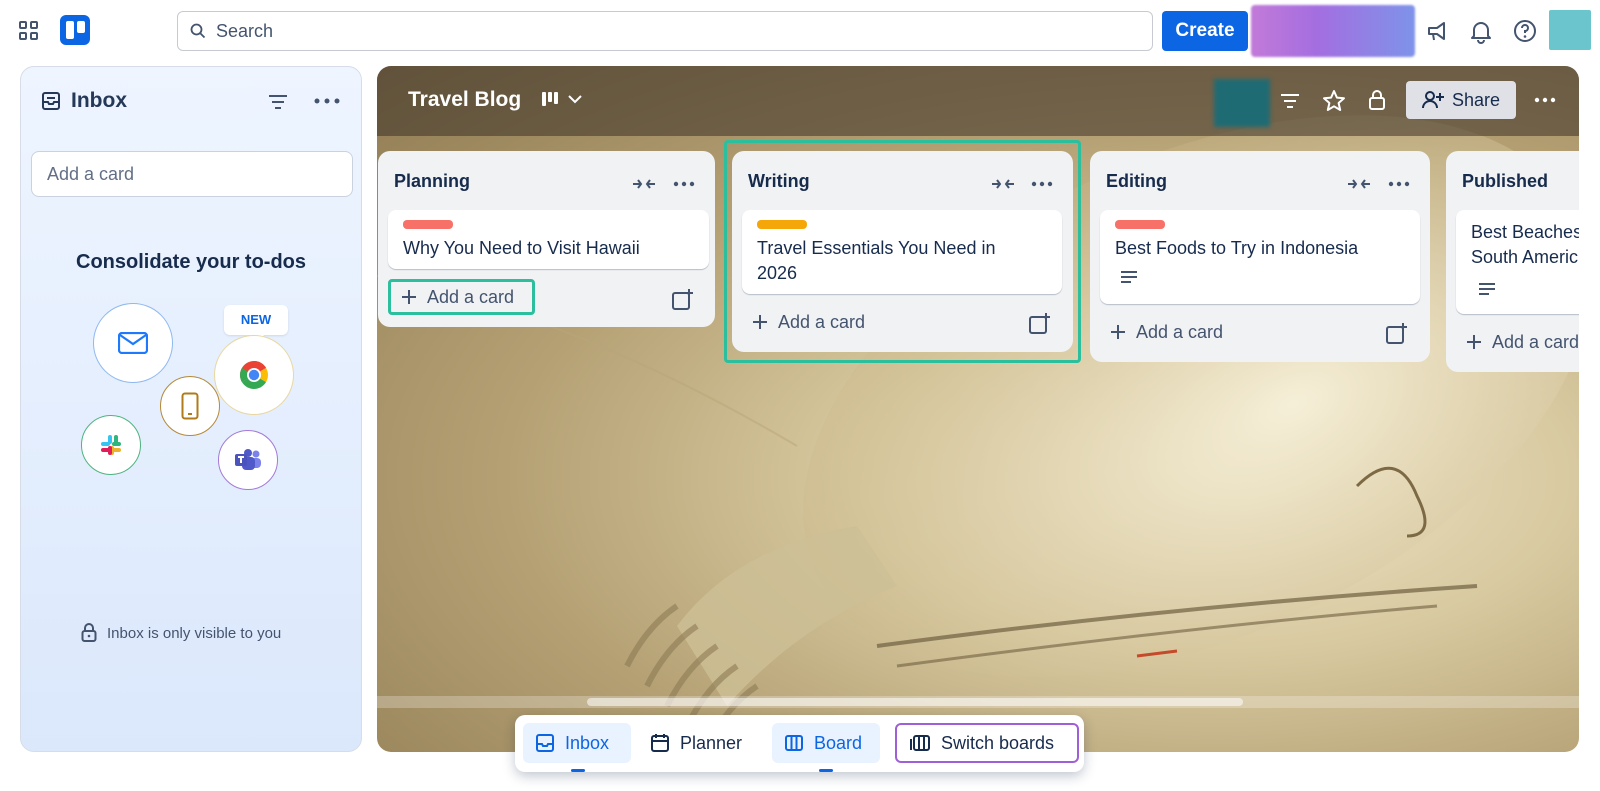 This screenshot has width=1600, height=791. Describe the element at coordinates (327, 101) in the screenshot. I see `more-options-icon` at that location.